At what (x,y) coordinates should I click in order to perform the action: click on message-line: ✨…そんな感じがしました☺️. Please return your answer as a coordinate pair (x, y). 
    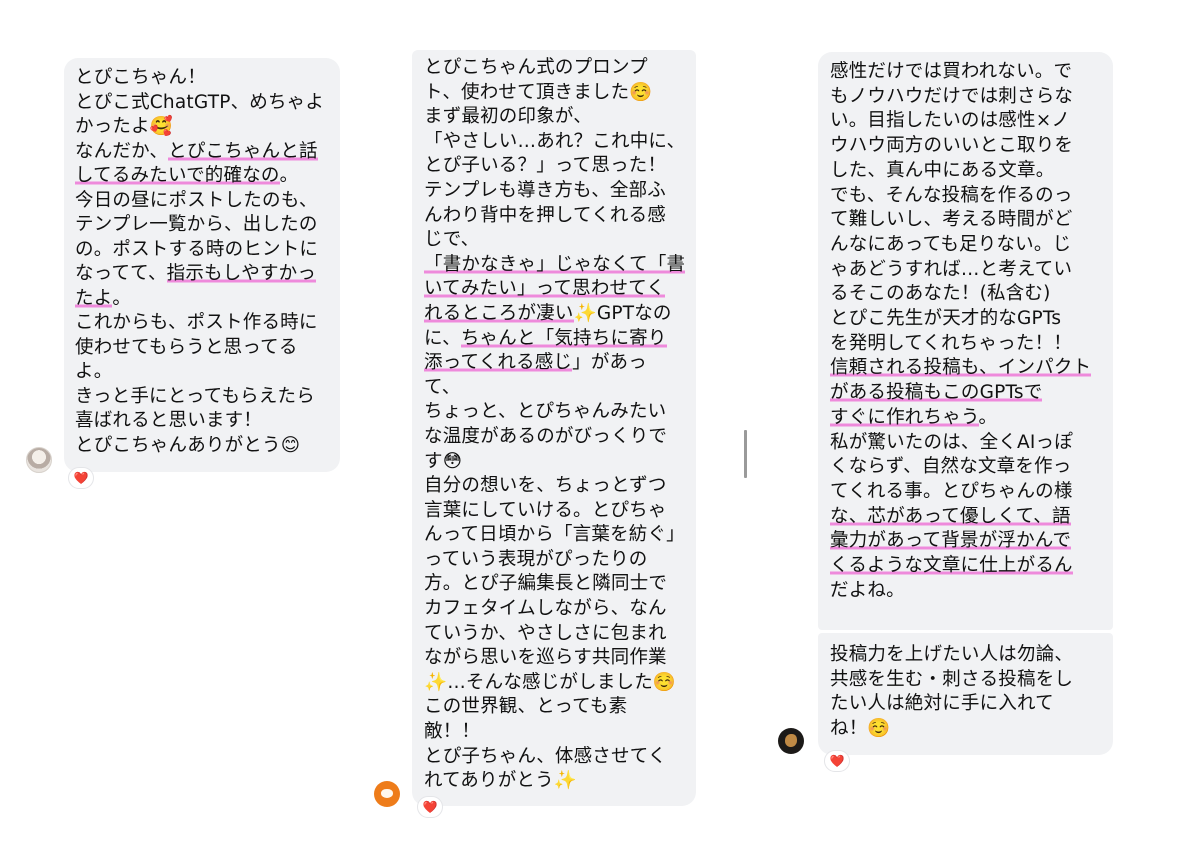
    Looking at the image, I should click on (554, 683).